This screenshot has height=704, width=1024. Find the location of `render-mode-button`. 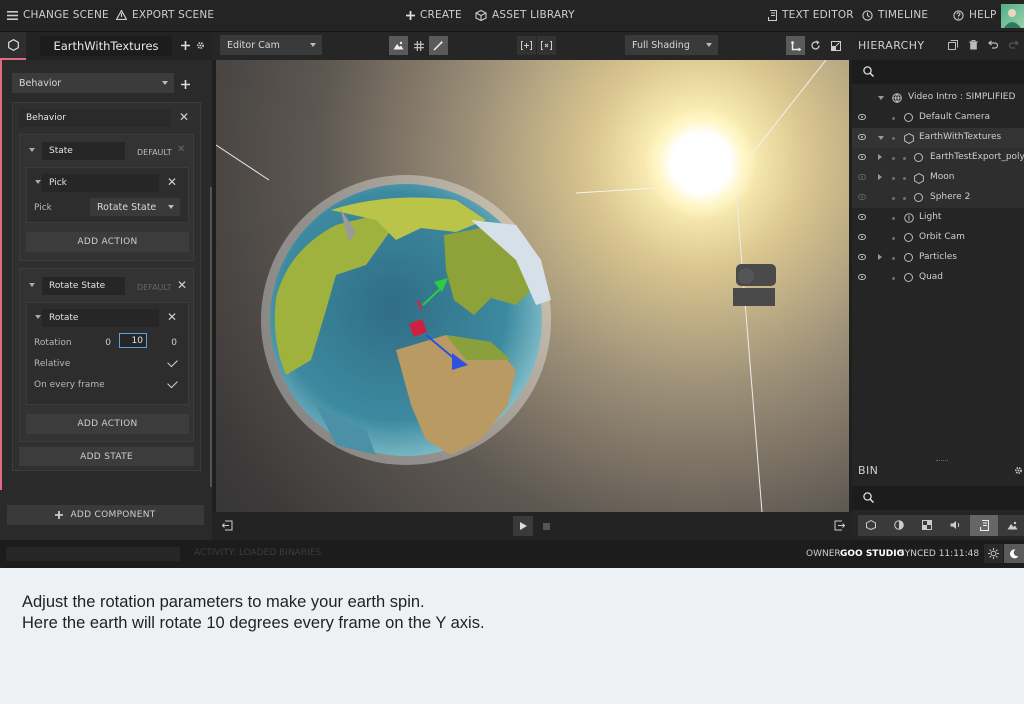

render-mode-button is located at coordinates (398, 45).